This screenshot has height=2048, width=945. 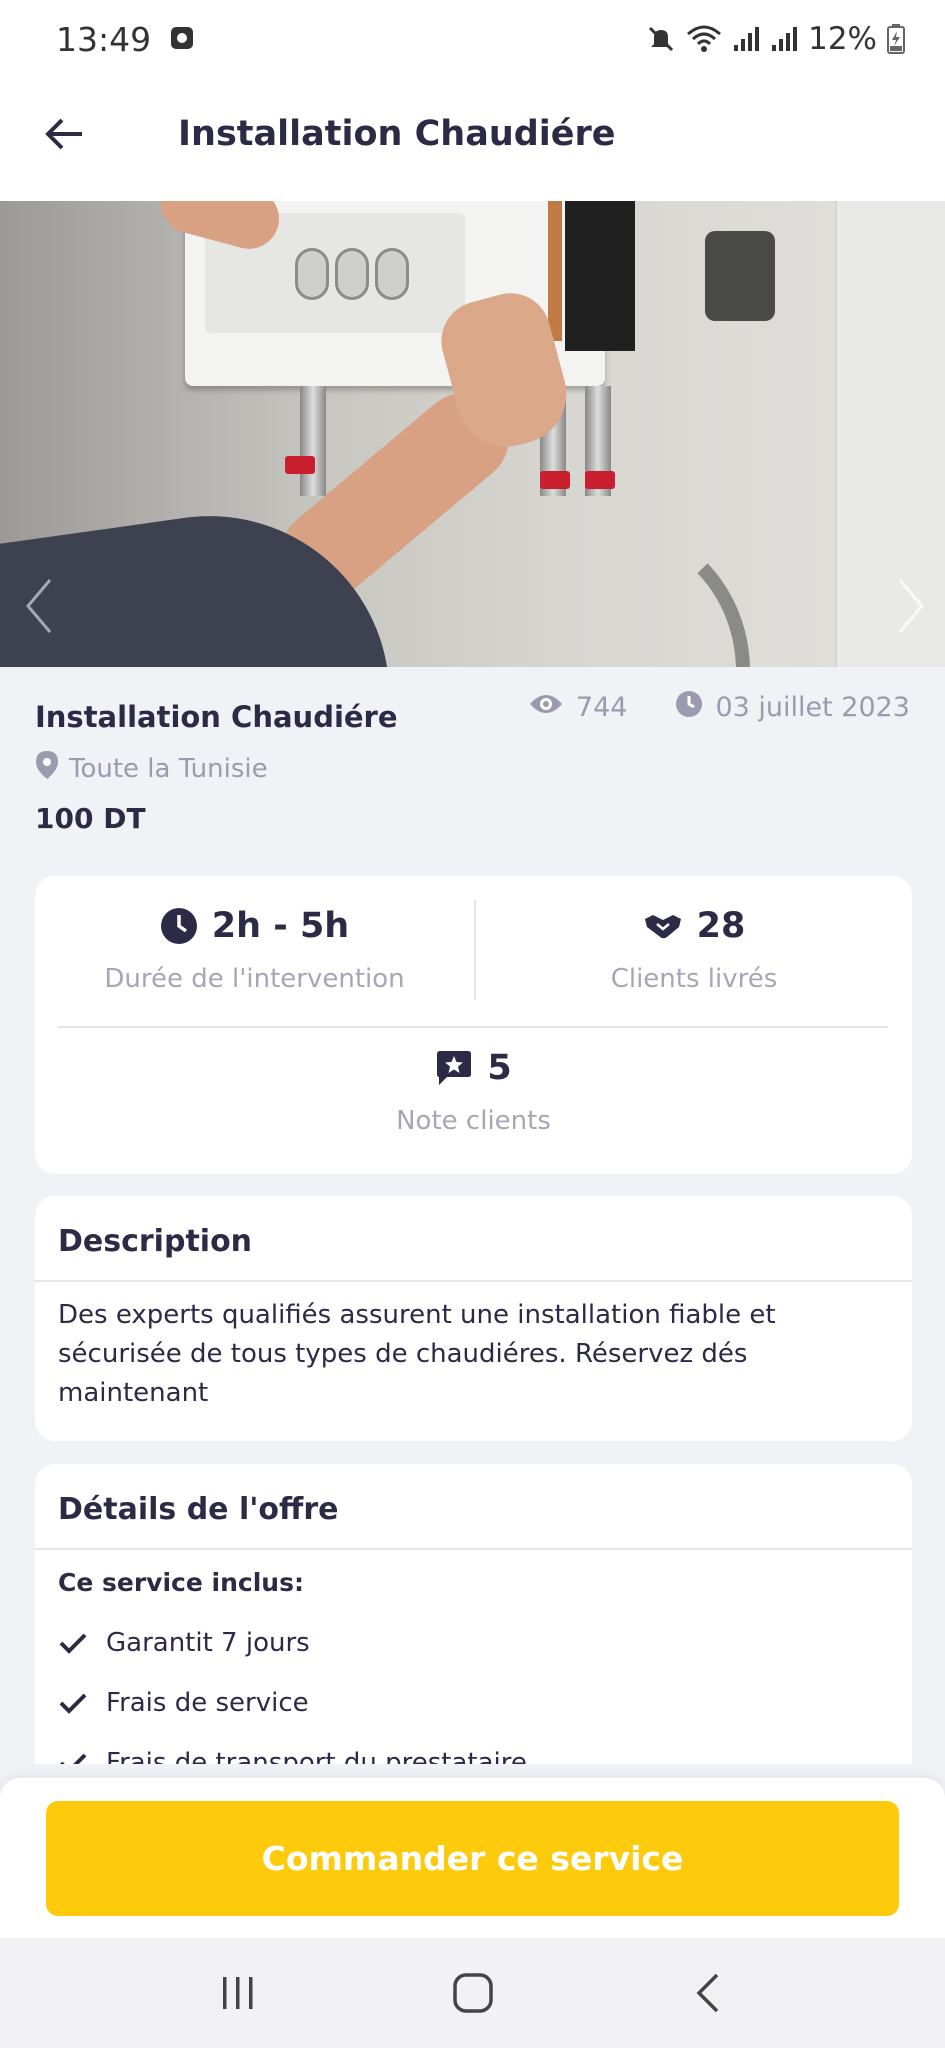 I want to click on rating-value: 5, so click(x=499, y=1068).